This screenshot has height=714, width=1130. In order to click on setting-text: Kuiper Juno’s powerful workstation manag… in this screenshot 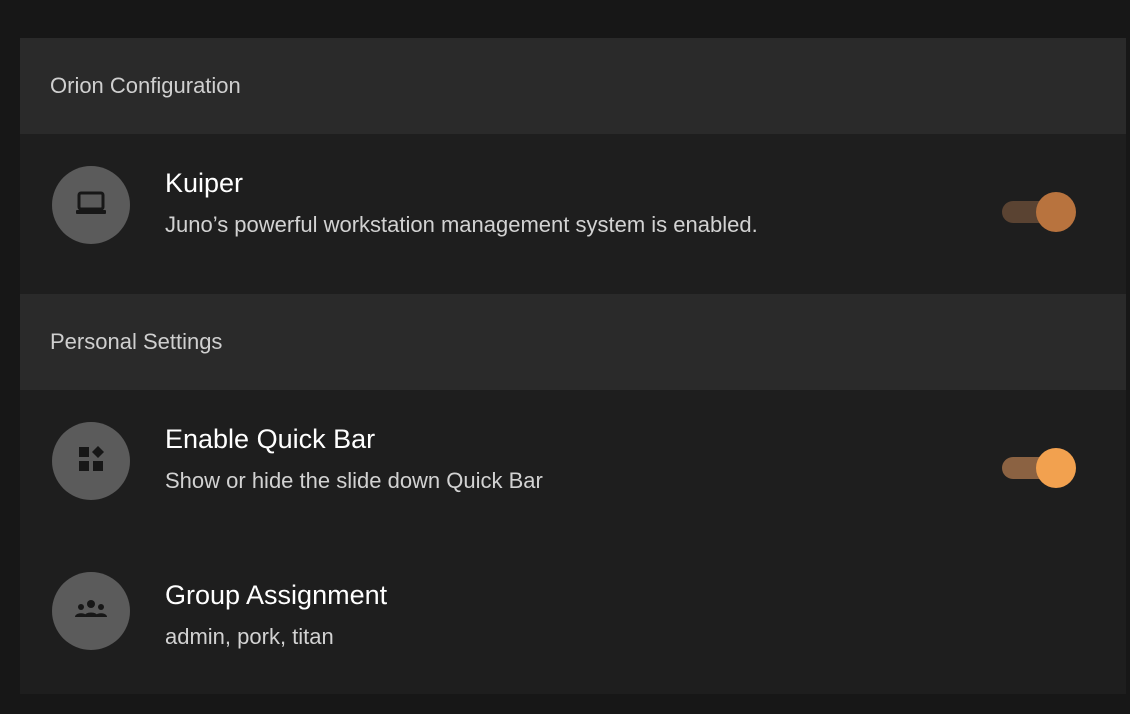, I will do `click(555, 203)`.